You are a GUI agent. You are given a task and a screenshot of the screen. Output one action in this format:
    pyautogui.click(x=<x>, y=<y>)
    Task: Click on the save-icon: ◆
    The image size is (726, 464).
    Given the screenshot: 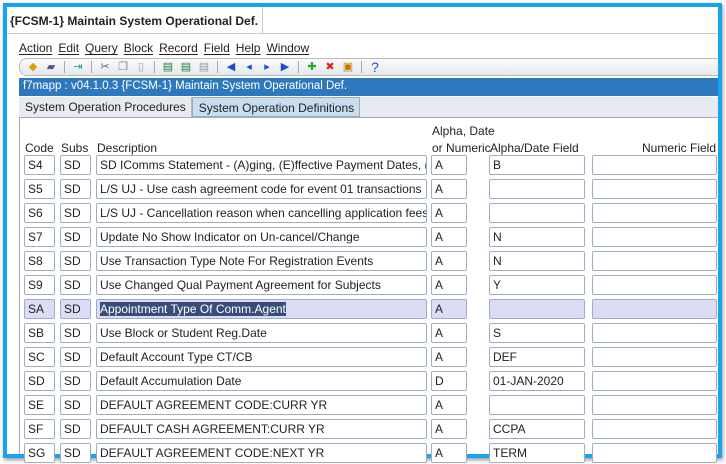 What is the action you would take?
    pyautogui.click(x=33, y=67)
    